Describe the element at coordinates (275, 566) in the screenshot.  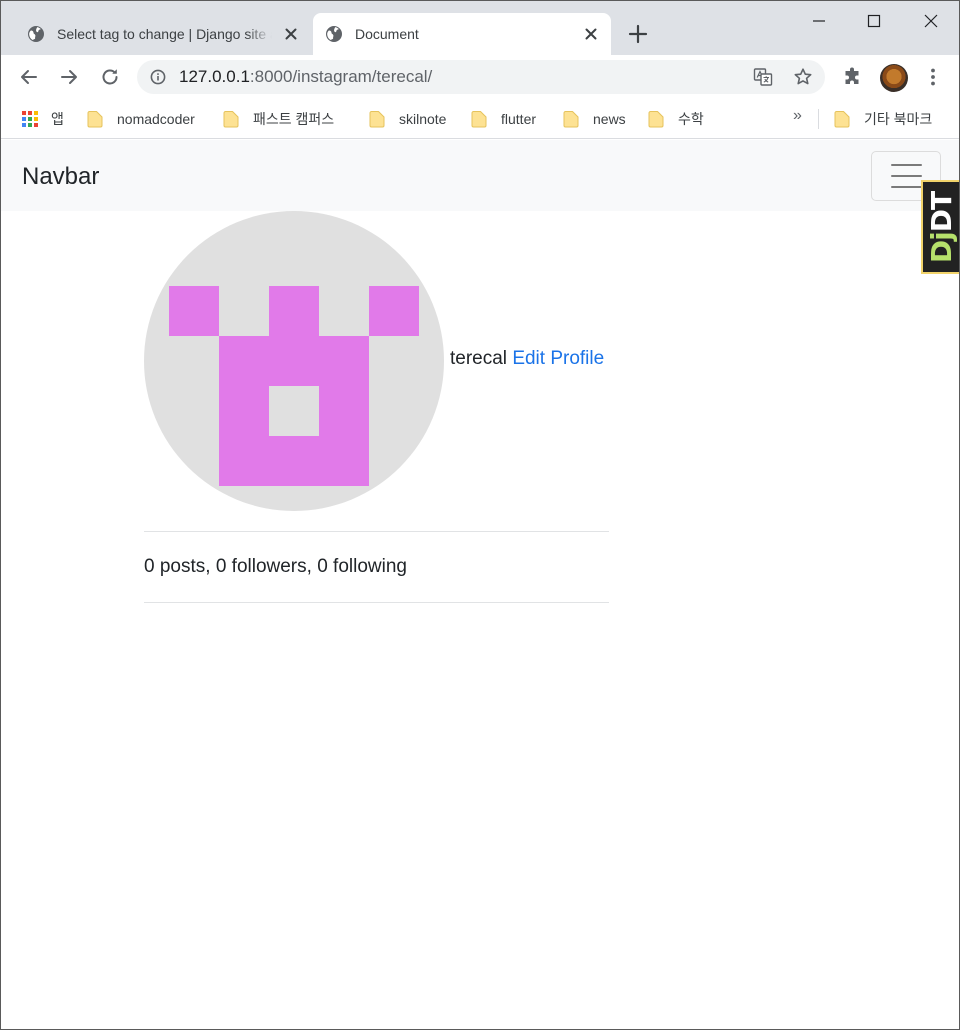
I see `profile-stats: 0 posts, 0 followers, 0 following` at that location.